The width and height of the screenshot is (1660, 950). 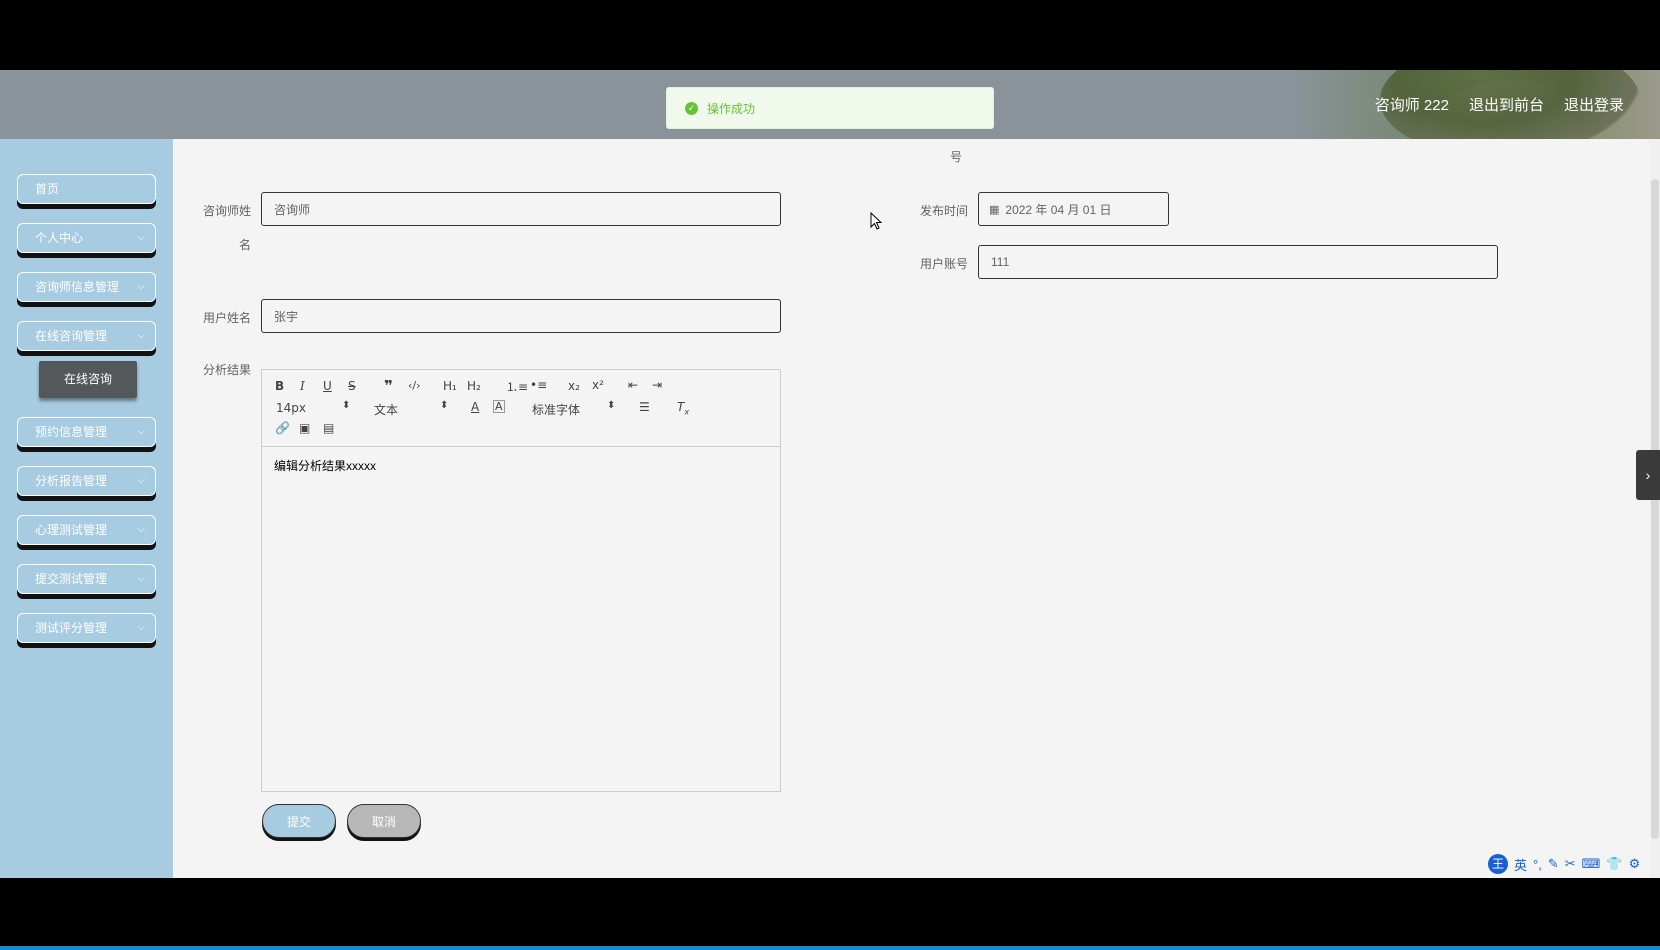 I want to click on underline-icon: U, so click(x=327, y=386).